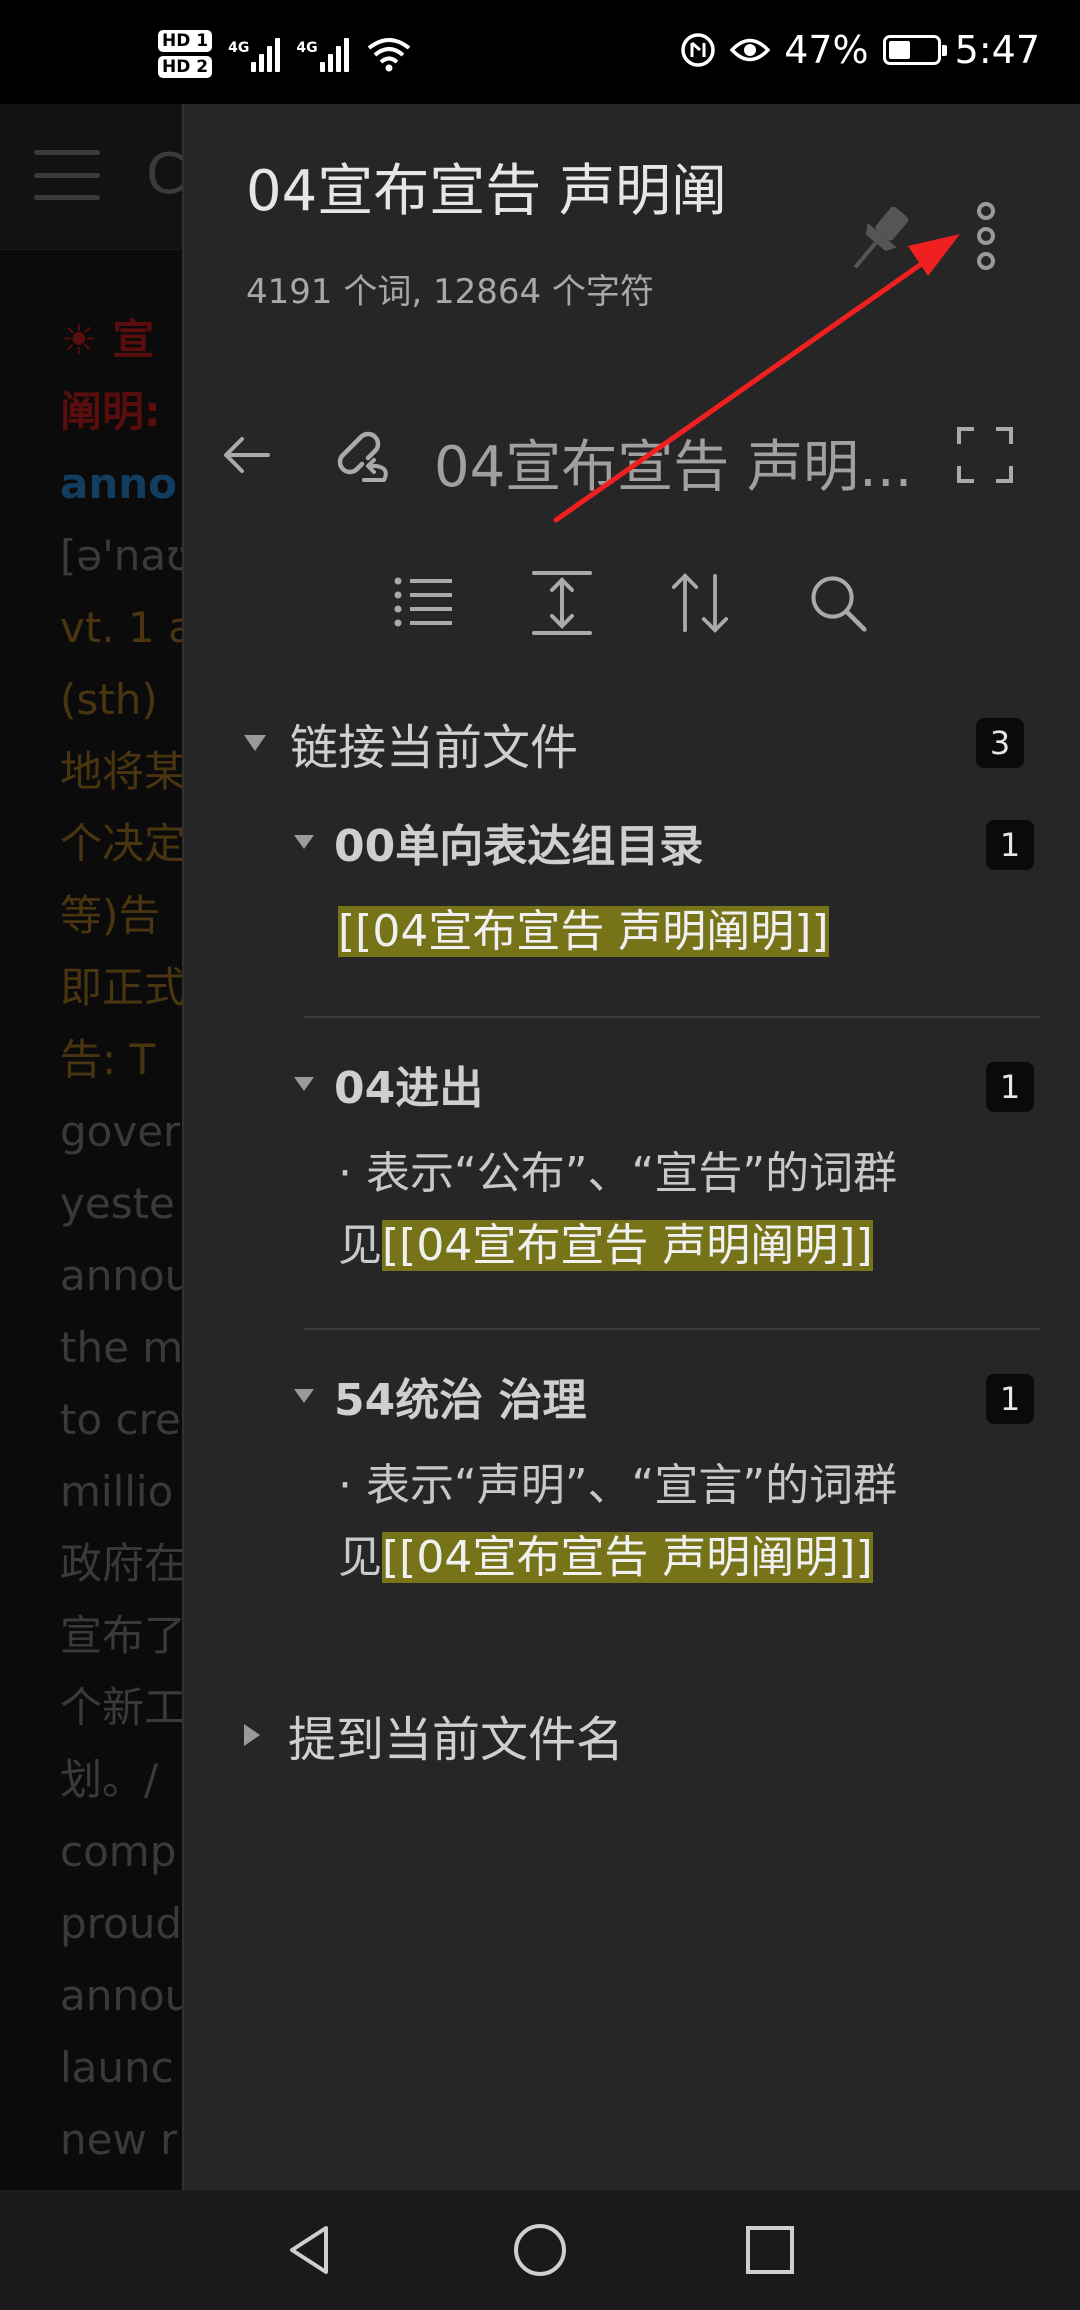 Image resolution: width=1080 pixels, height=2310 pixels. I want to click on toggle-list-button, so click(424, 603).